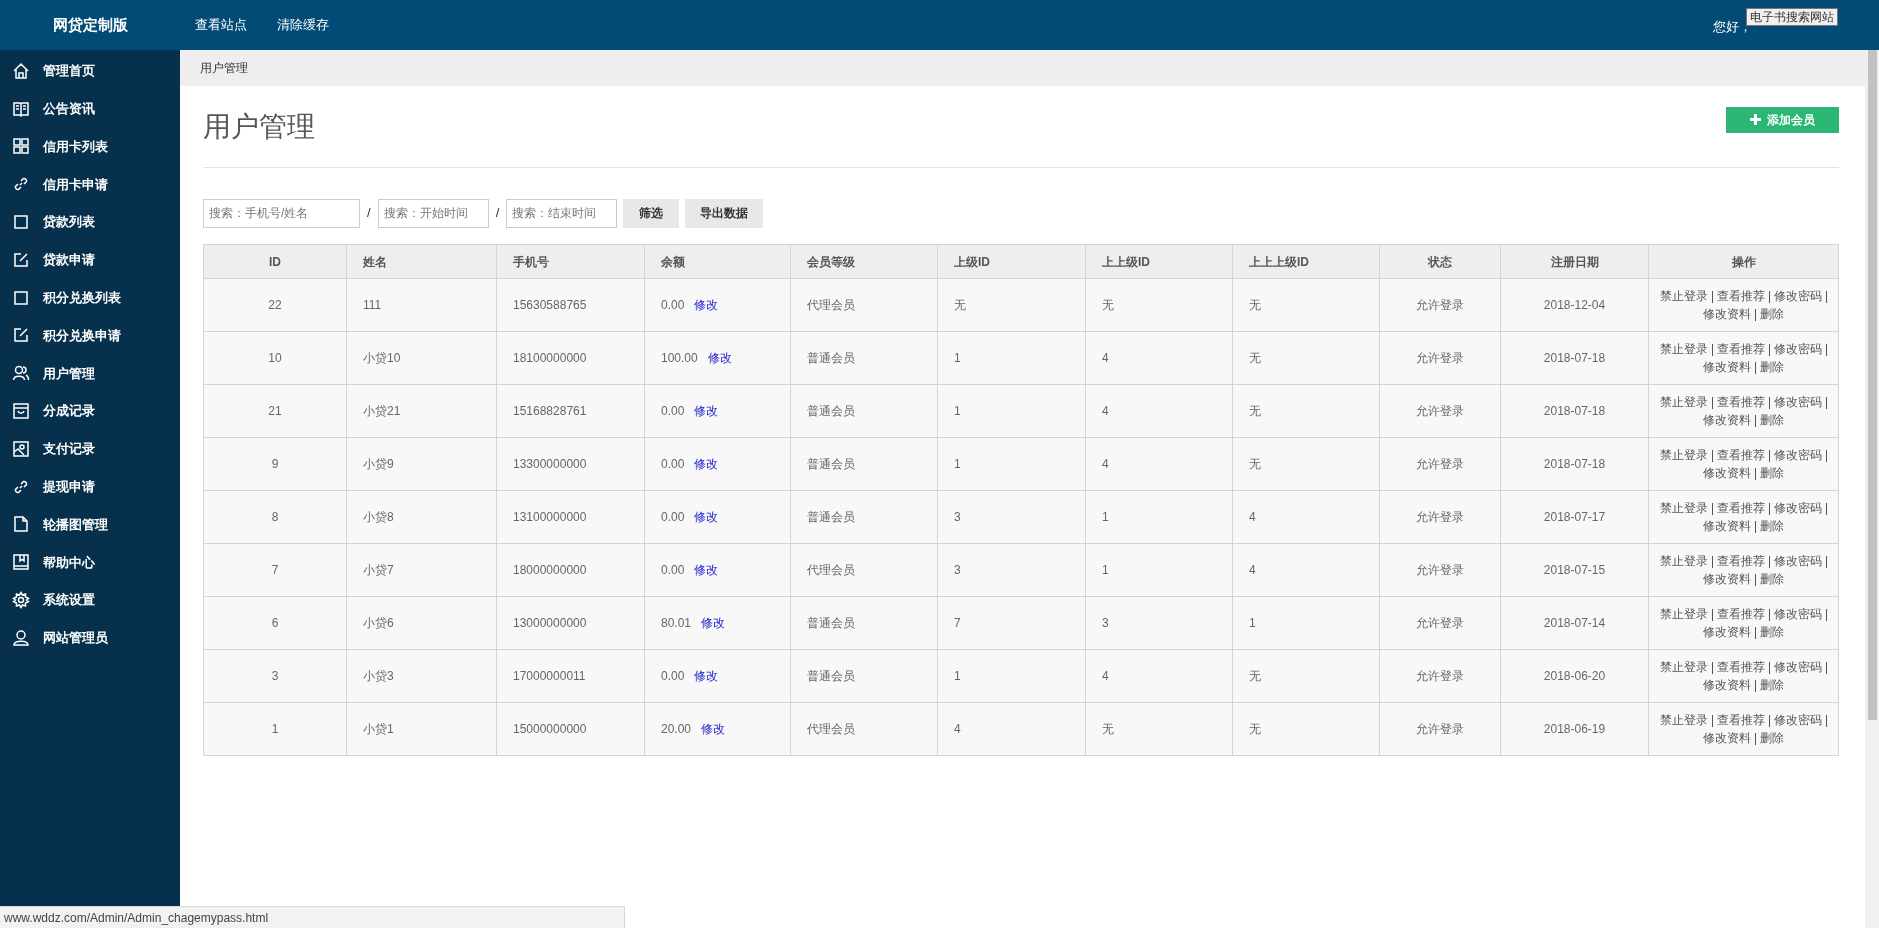 The image size is (1879, 928). What do you see at coordinates (433, 213) in the screenshot?
I see `search-field: 搜索：开始时间` at bounding box center [433, 213].